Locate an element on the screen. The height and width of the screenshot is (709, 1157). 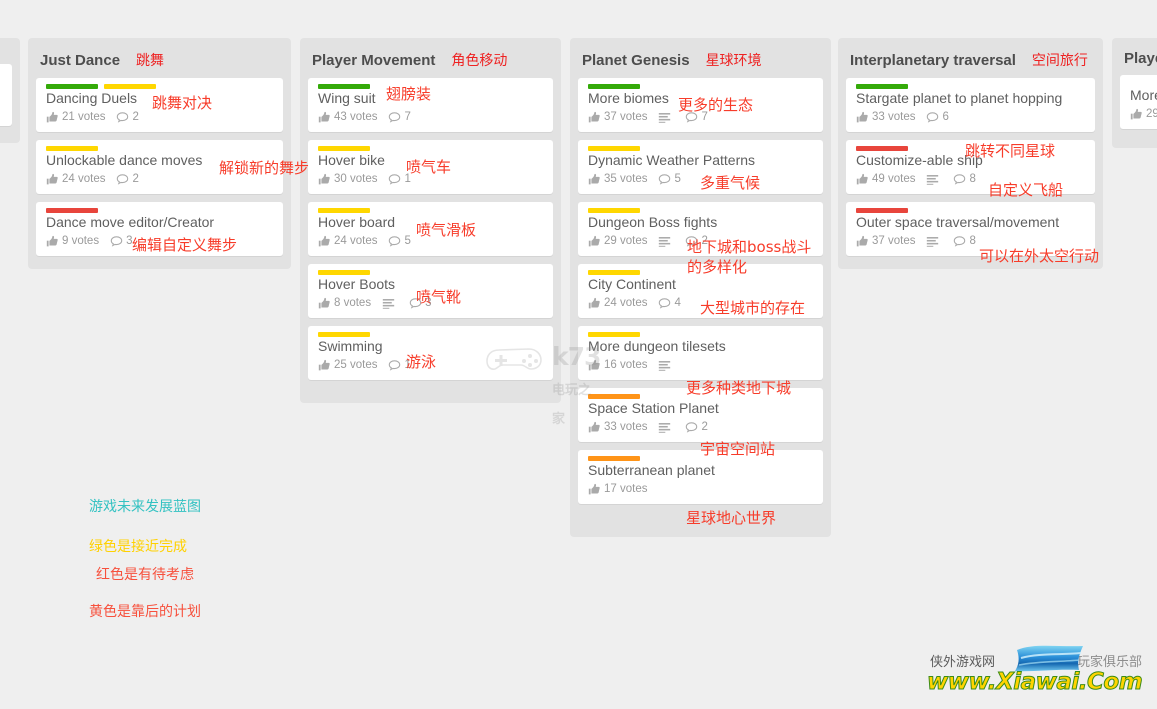
card-title: Dance move editor/Creator is located at coordinates (130, 222).